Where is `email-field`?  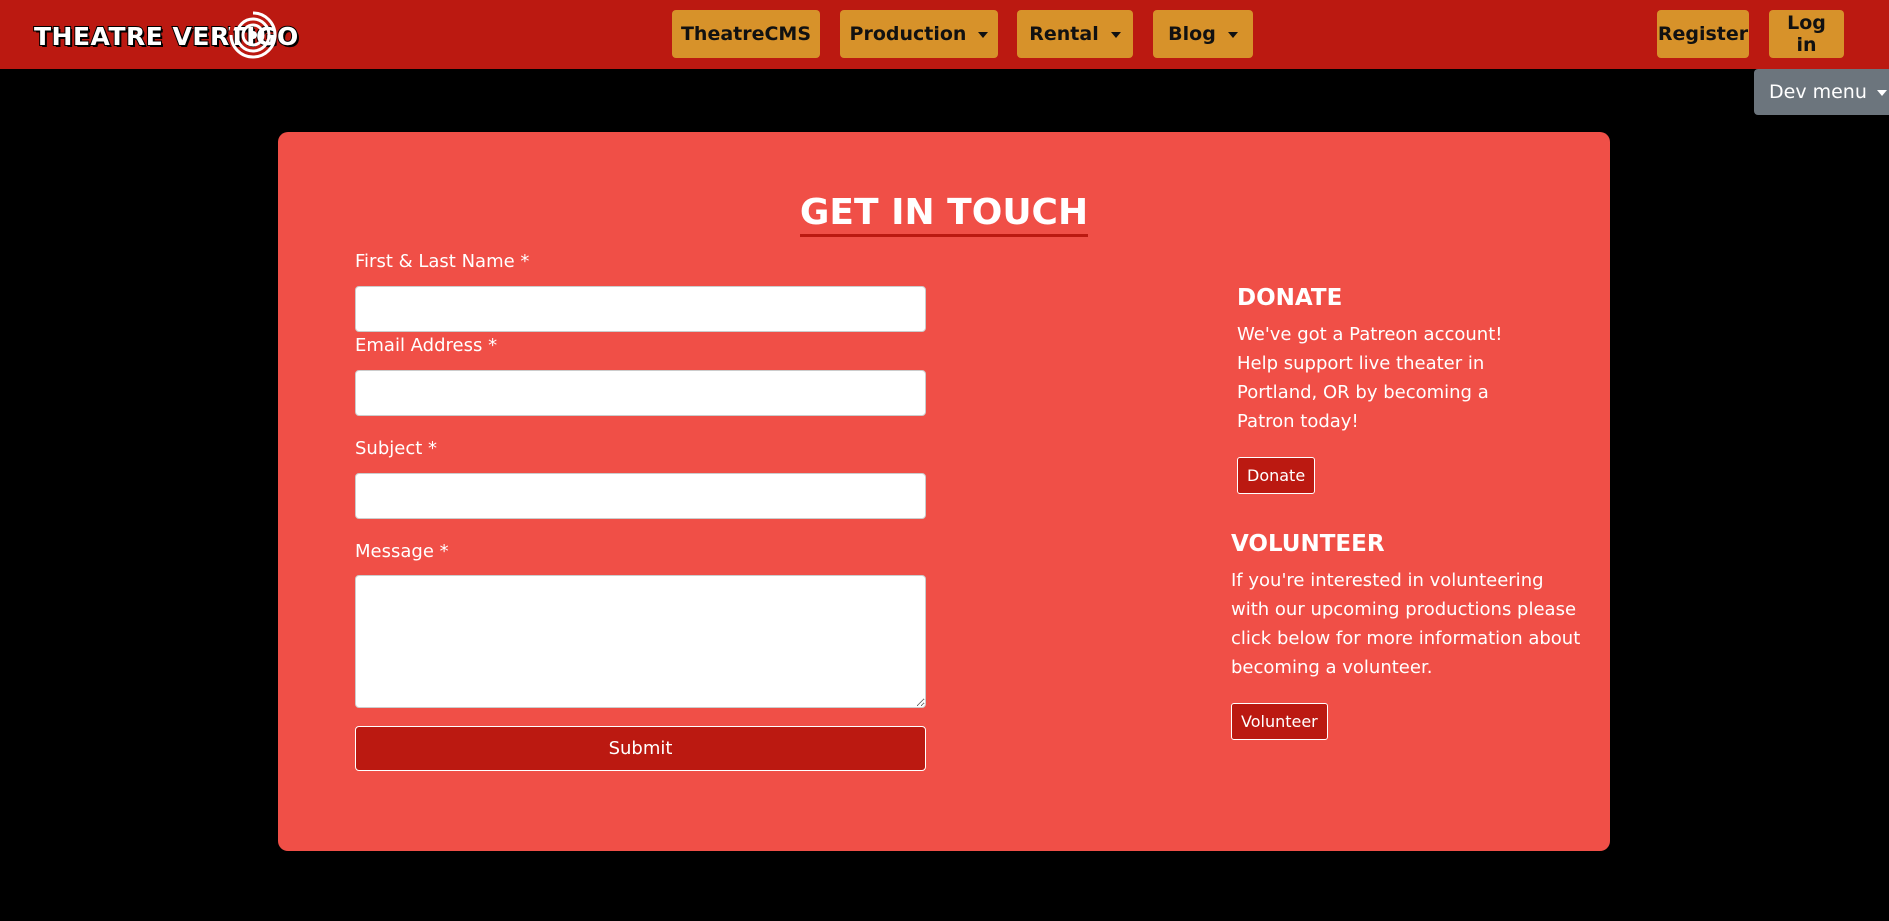
email-field is located at coordinates (640, 393).